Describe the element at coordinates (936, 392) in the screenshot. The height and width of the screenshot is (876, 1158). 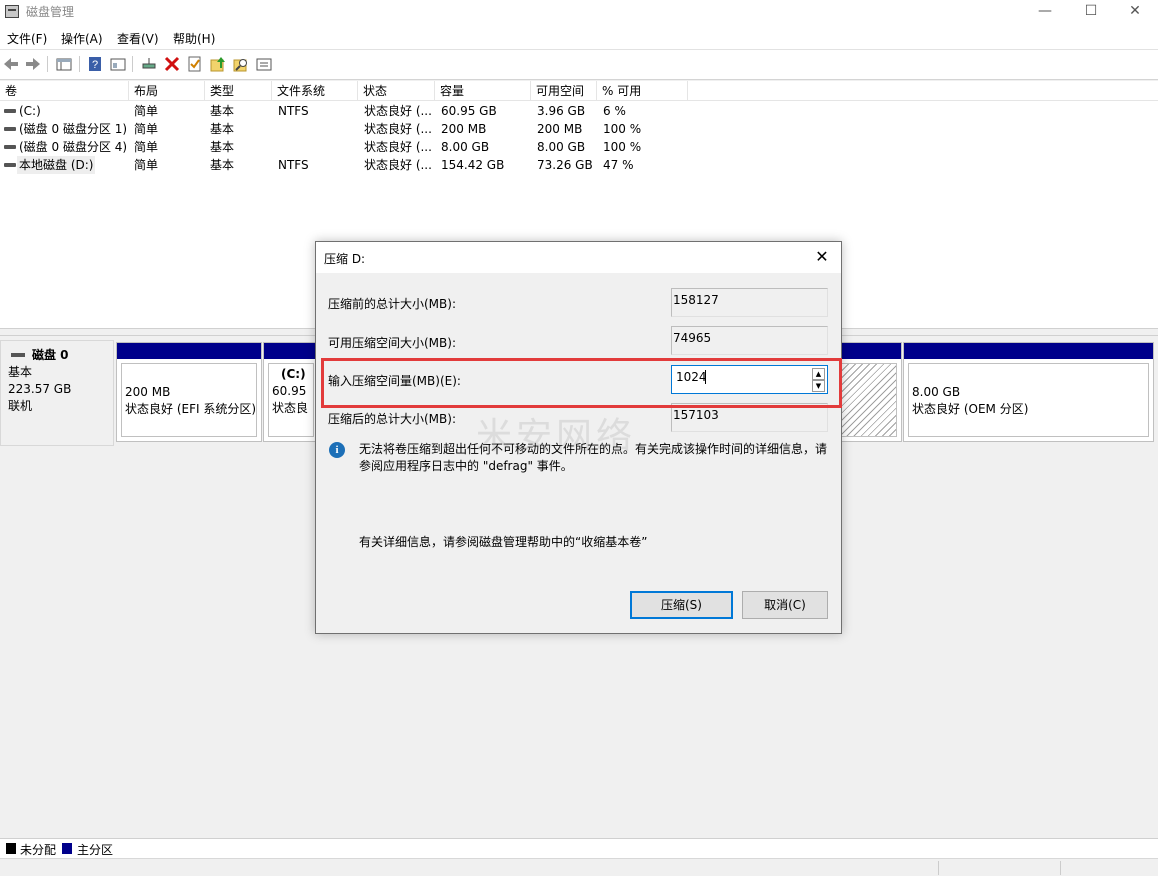
I see `partition-size: 8.00 GB` at that location.